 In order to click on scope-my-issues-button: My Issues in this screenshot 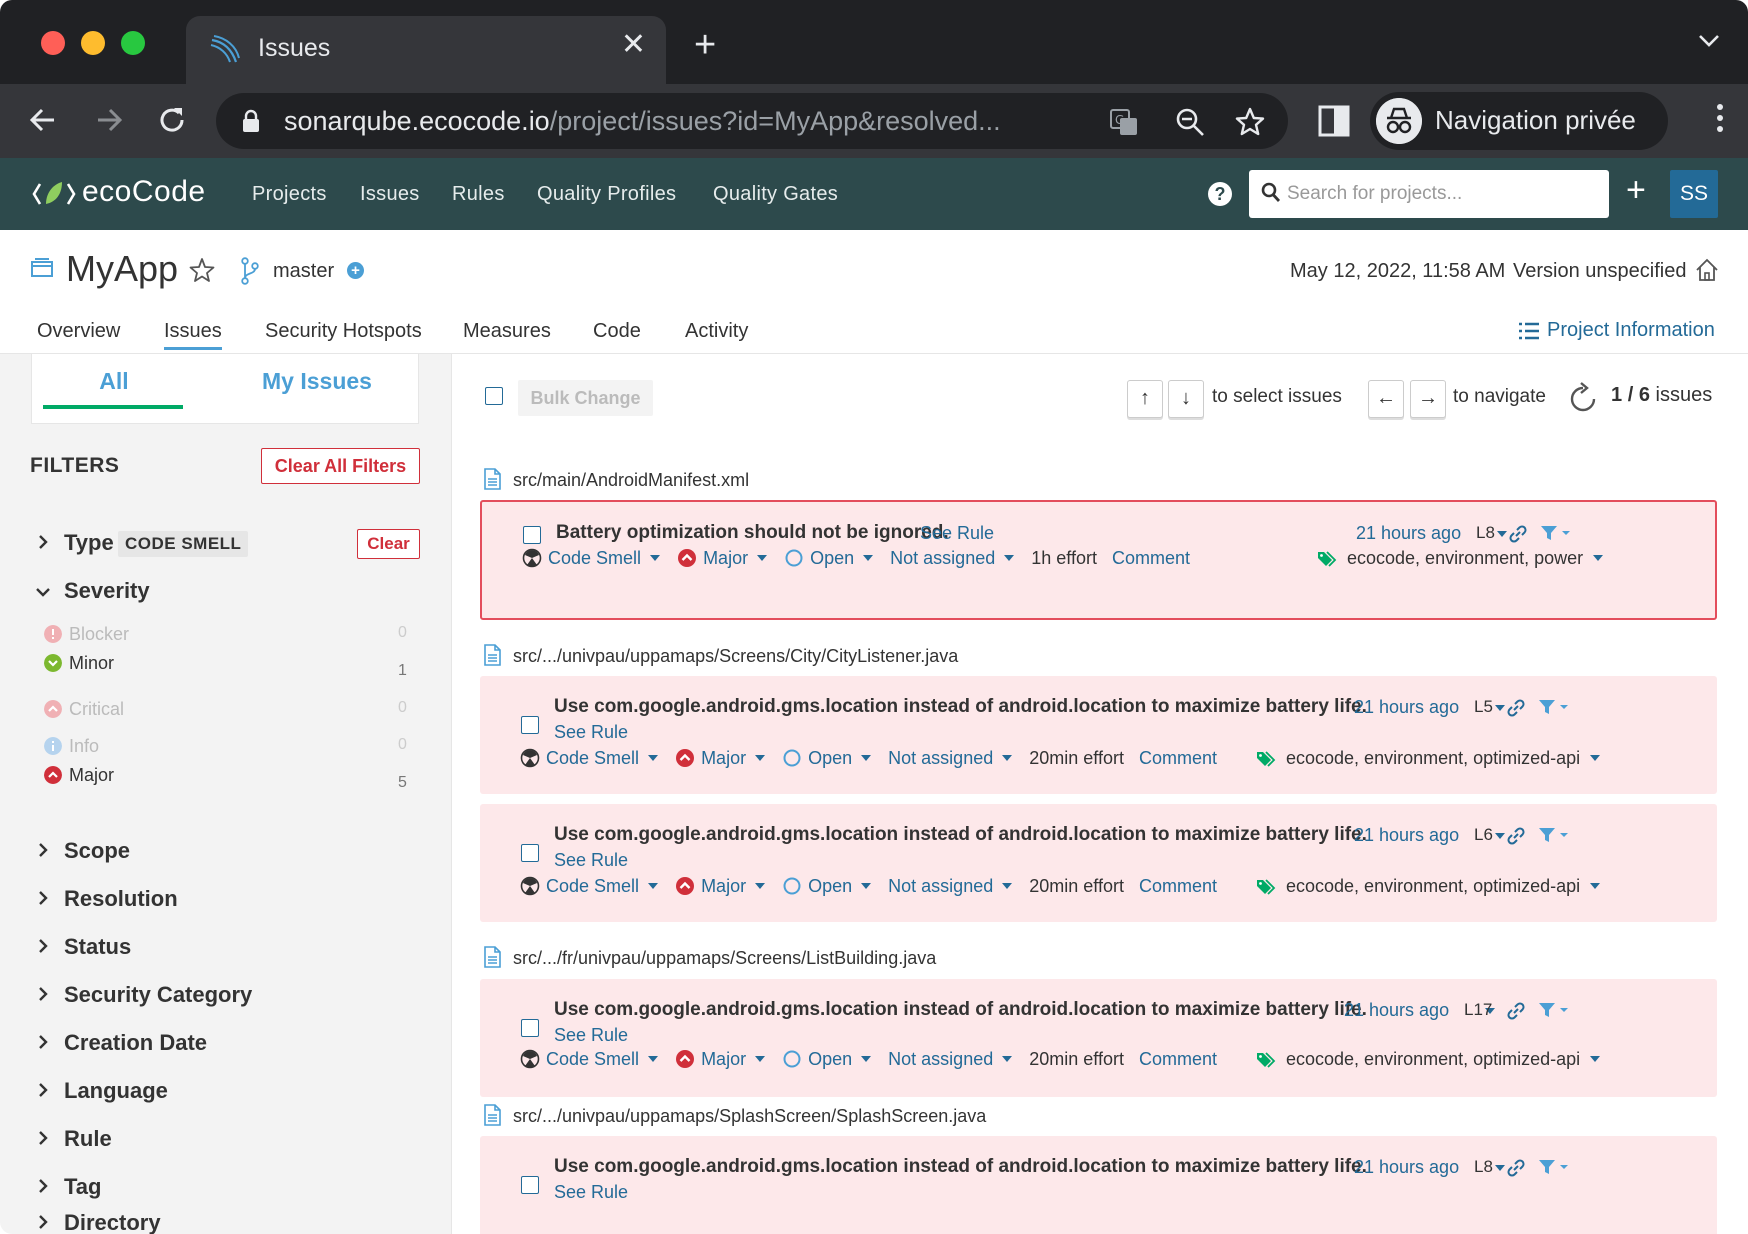, I will do `click(317, 381)`.